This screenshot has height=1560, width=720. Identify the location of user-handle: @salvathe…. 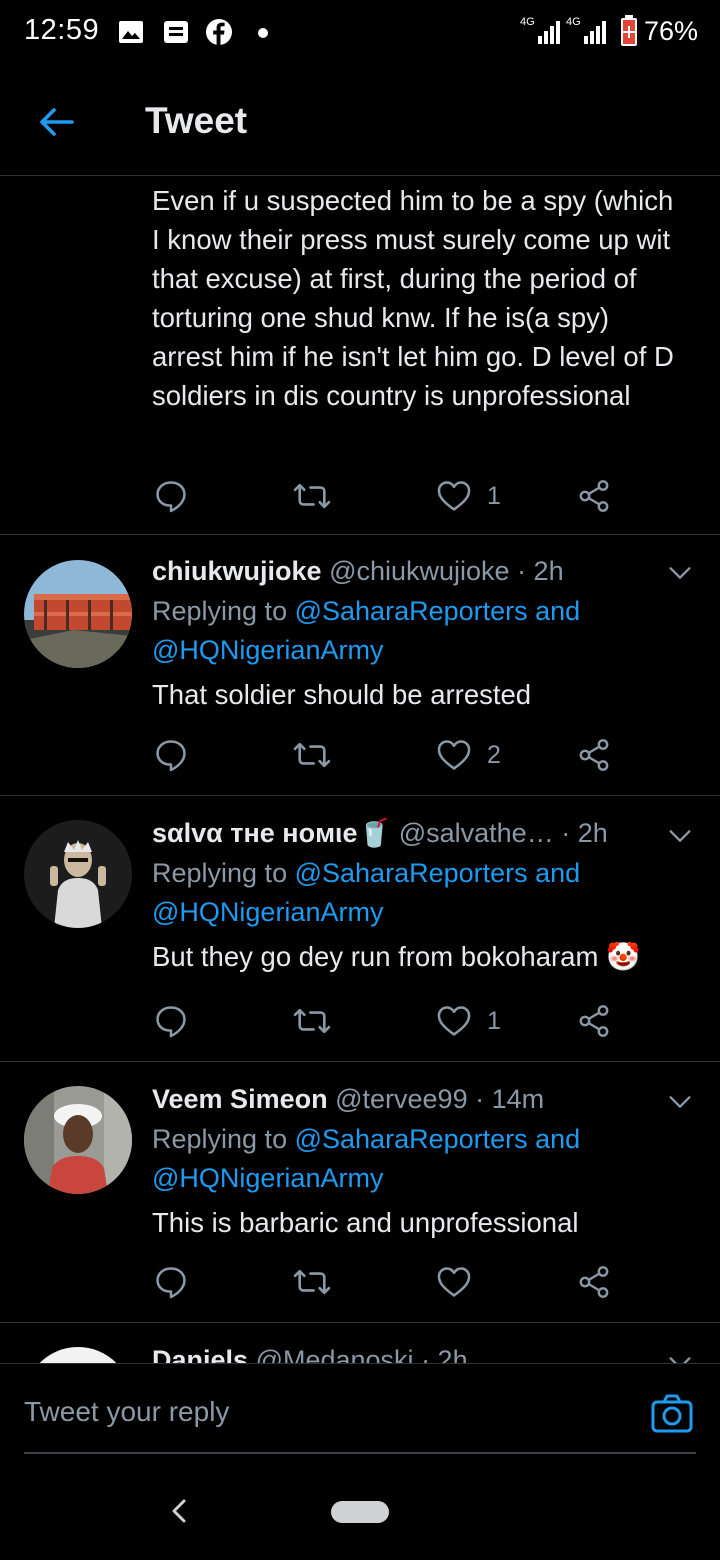
(476, 833).